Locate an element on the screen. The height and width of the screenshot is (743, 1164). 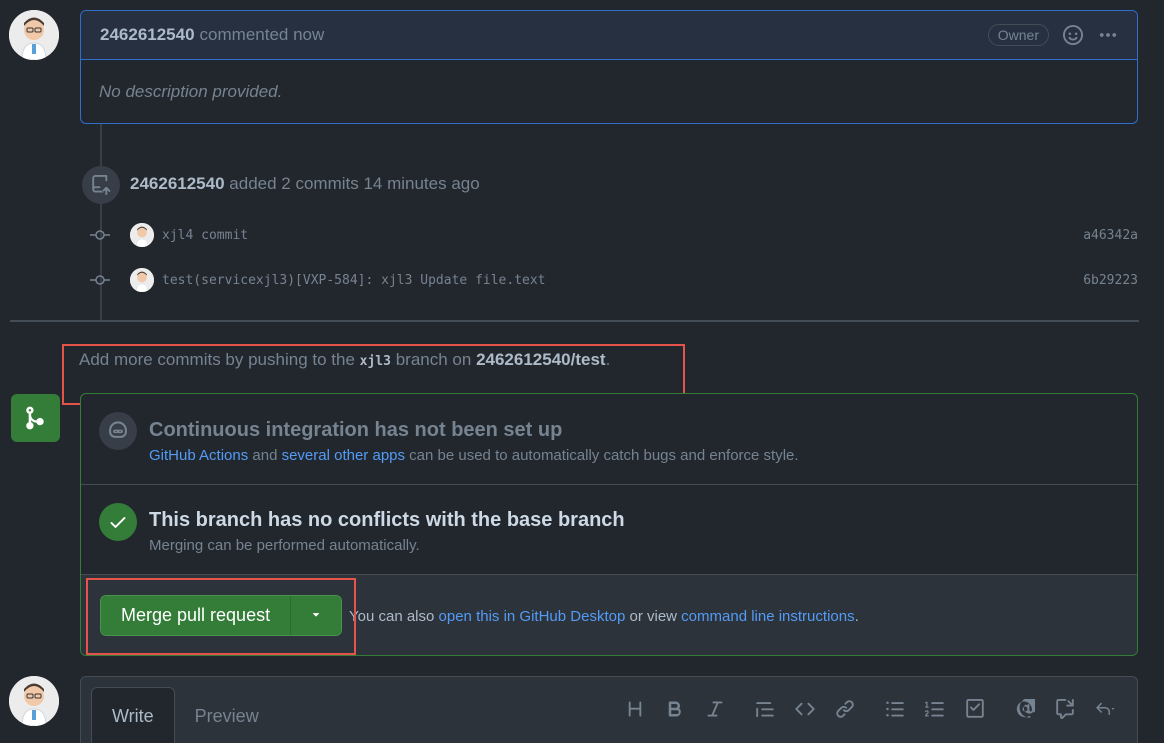
alt-prefix: You can also is located at coordinates (392, 616).